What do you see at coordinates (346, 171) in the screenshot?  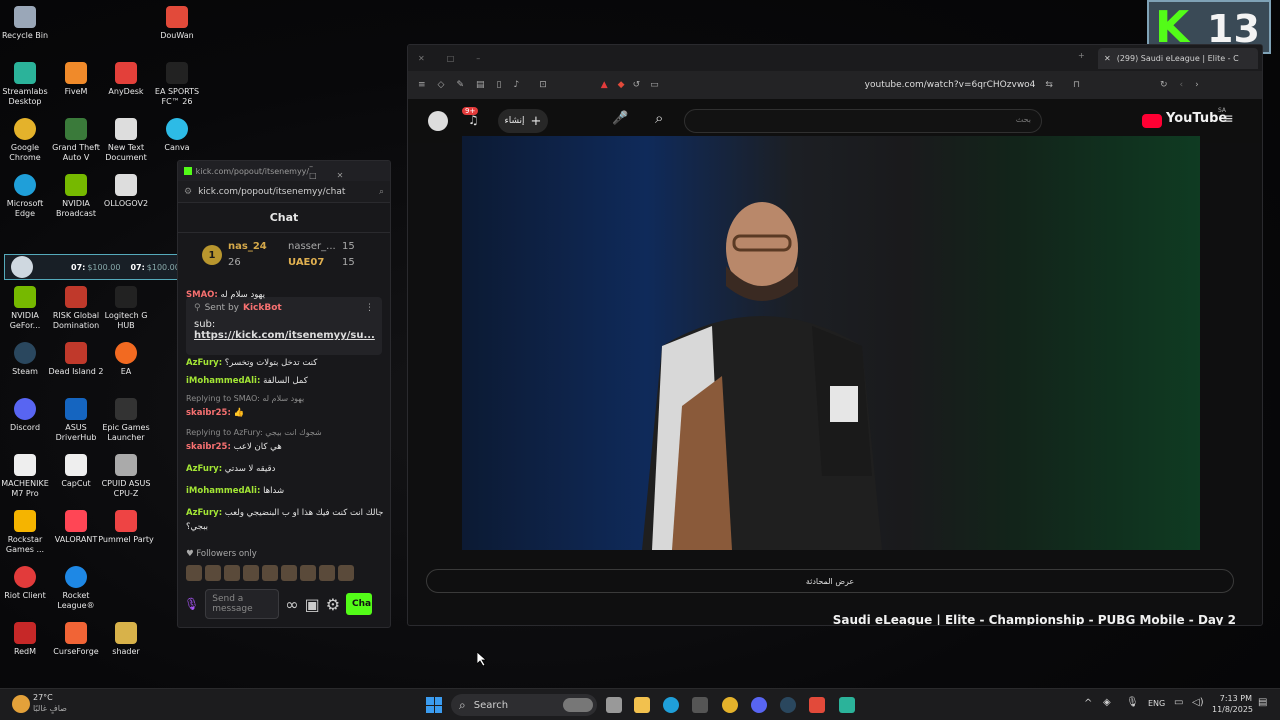 I see `window-controls: –□✕` at bounding box center [346, 171].